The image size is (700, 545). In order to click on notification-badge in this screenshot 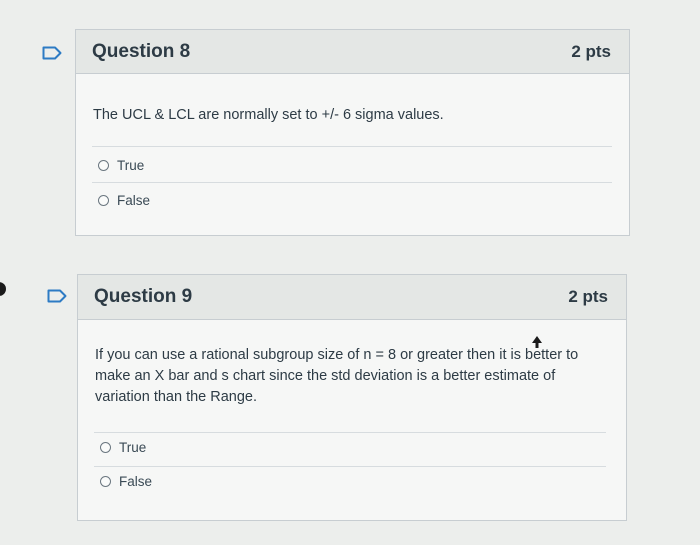, I will do `click(3, 289)`.